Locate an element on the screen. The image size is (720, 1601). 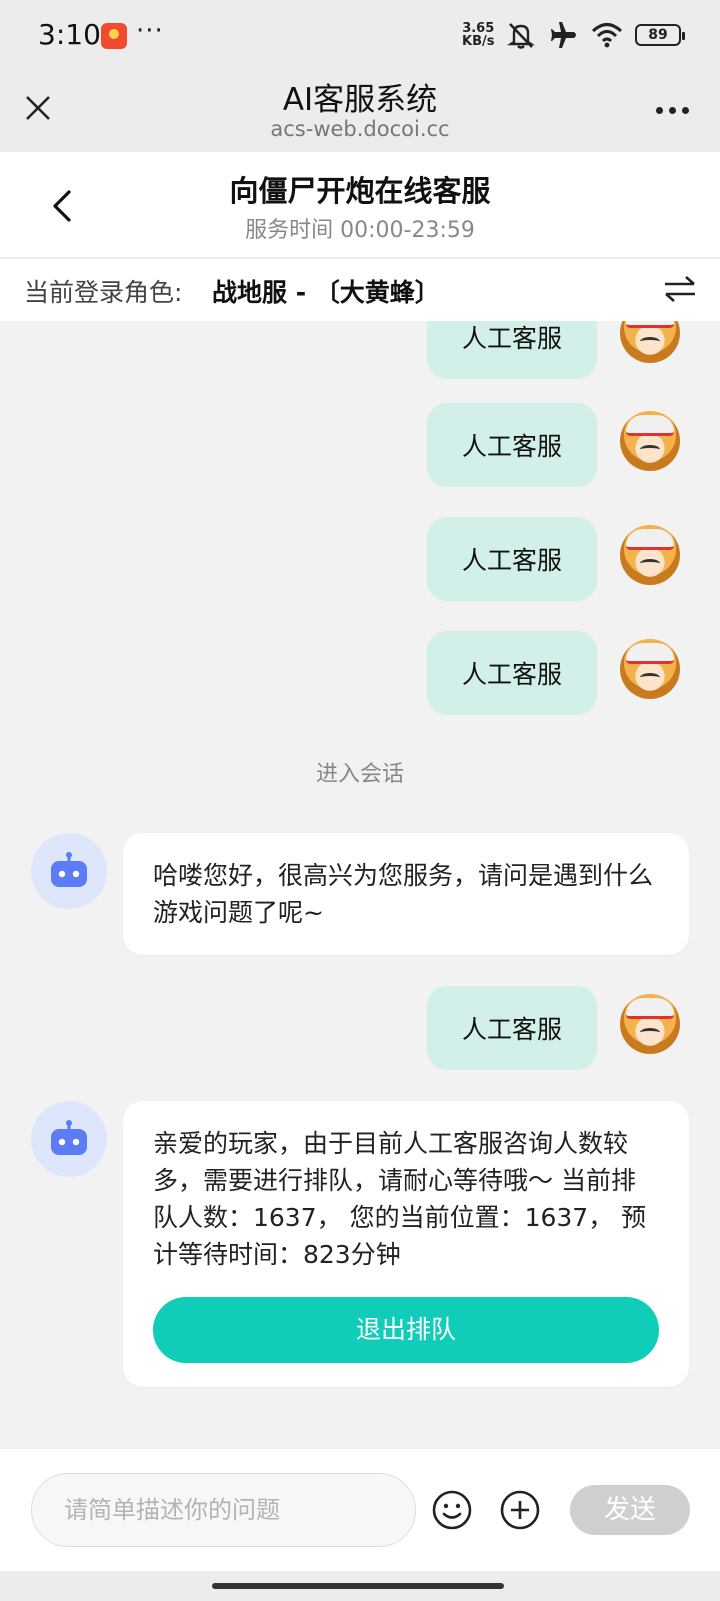
plus-icon is located at coordinates (520, 1510).